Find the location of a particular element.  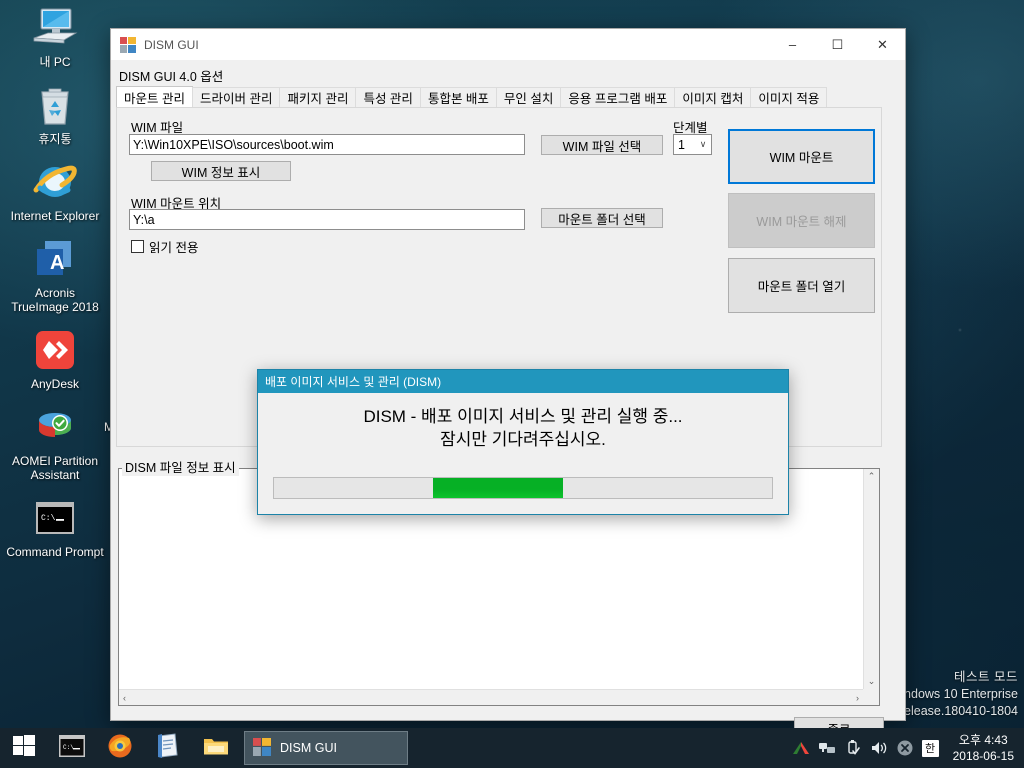

network-icon is located at coordinates (827, 748).